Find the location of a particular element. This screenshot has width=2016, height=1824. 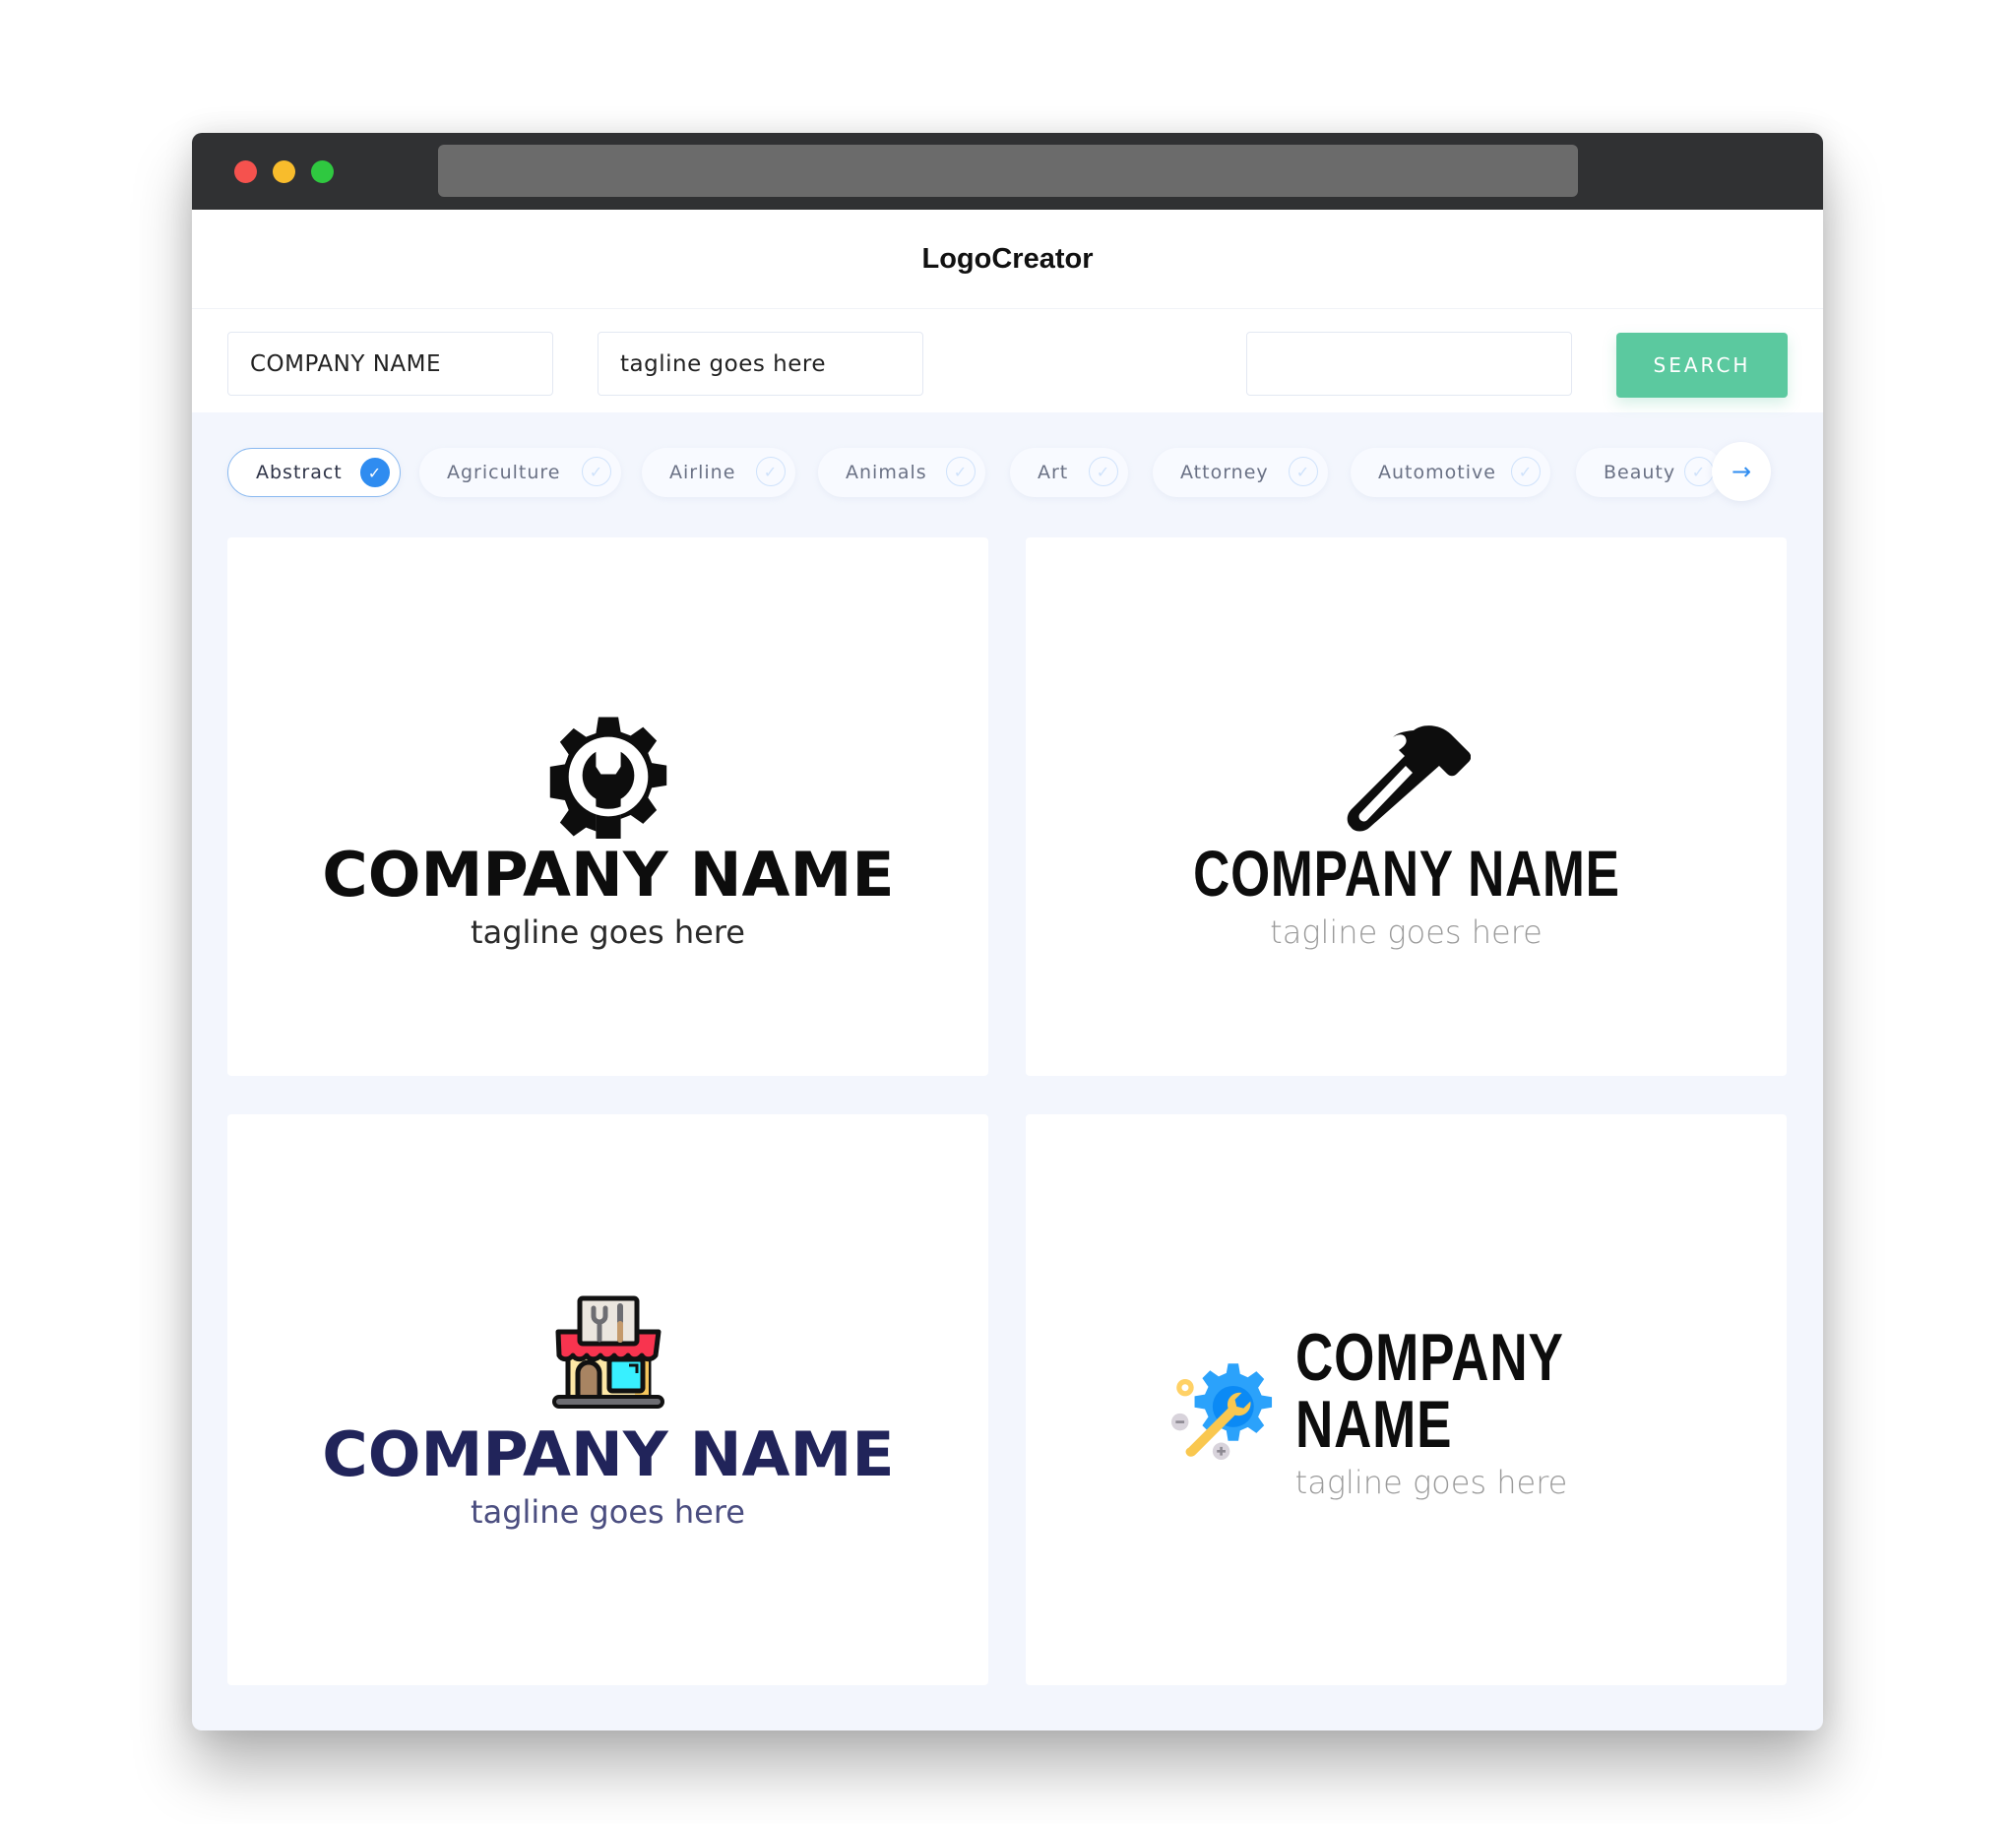

category-chip-attorney: Attorney ✓ is located at coordinates (1240, 472).